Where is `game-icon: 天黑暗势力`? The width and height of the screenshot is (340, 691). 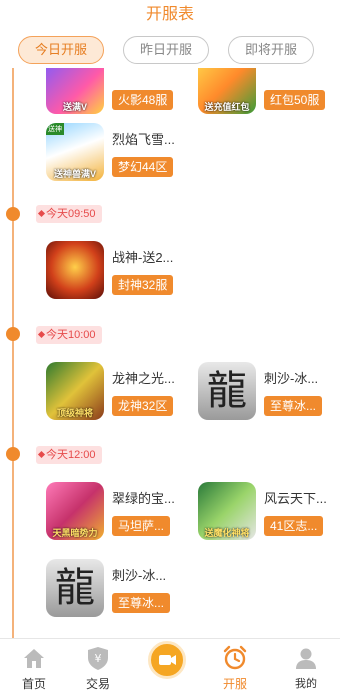
game-icon: 天黑暗势力 is located at coordinates (75, 511).